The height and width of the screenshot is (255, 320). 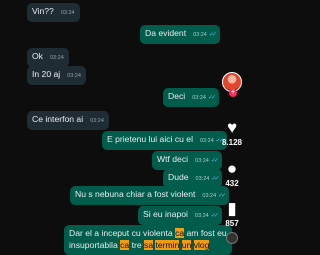 What do you see at coordinates (95, 244) in the screenshot?
I see `message-text-part: insuportabila` at bounding box center [95, 244].